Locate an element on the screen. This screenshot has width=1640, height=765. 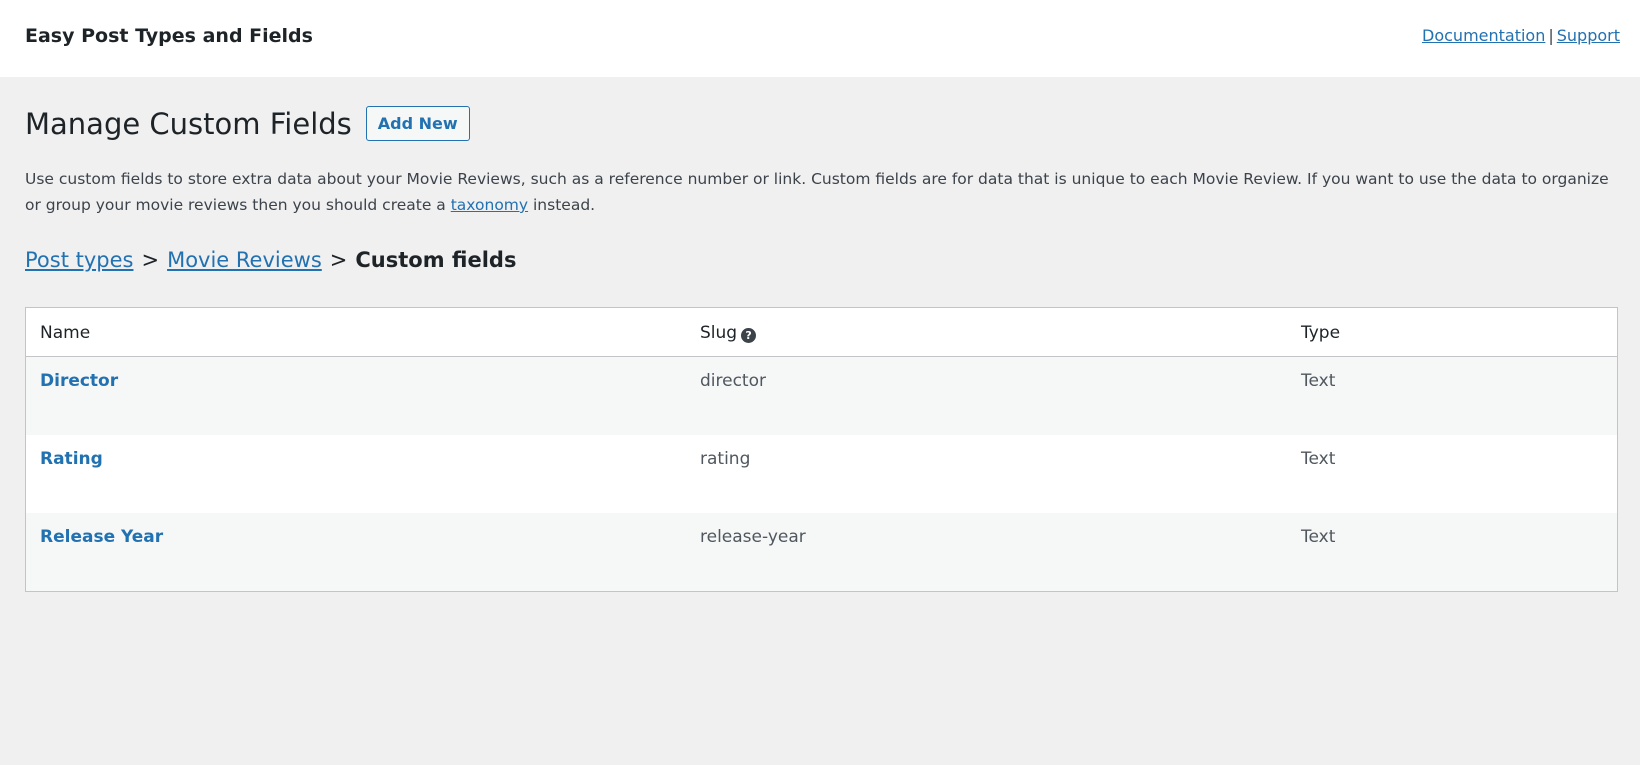
table-row: Release Year release-year Text is located at coordinates (821, 552).